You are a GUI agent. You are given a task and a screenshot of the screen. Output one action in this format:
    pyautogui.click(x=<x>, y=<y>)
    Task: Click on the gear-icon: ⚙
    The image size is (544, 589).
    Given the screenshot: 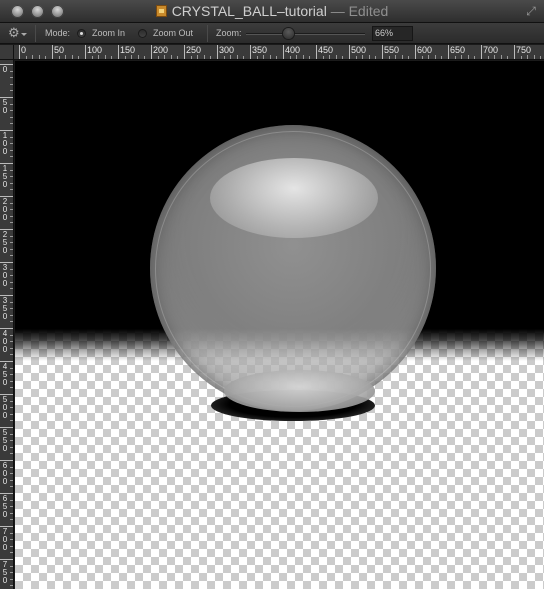 What is the action you would take?
    pyautogui.click(x=14, y=33)
    